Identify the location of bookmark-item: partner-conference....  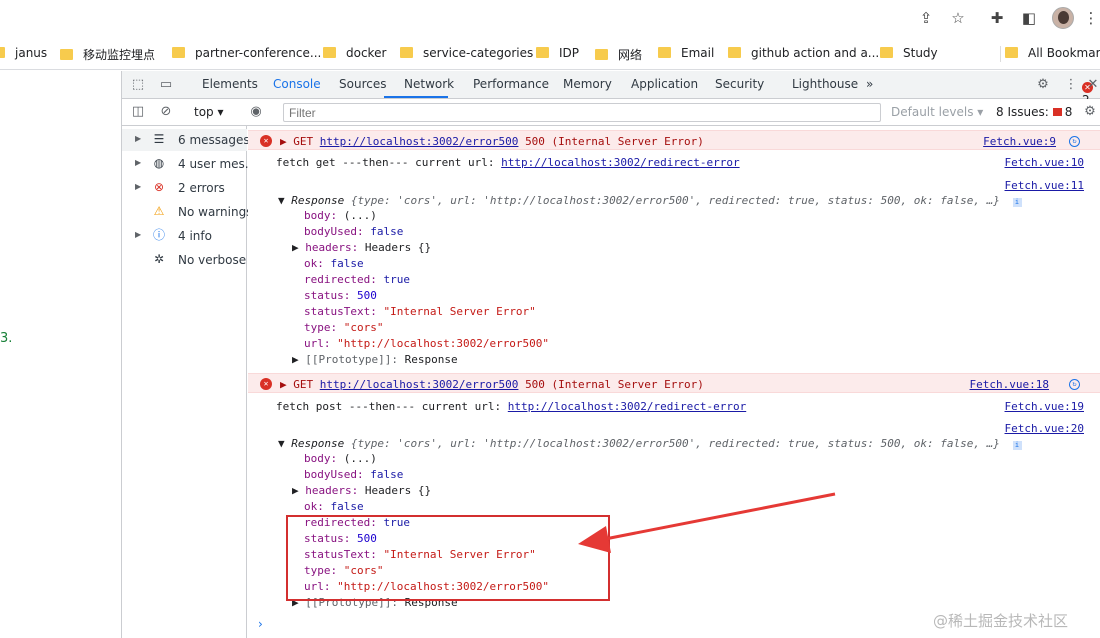
(246, 54).